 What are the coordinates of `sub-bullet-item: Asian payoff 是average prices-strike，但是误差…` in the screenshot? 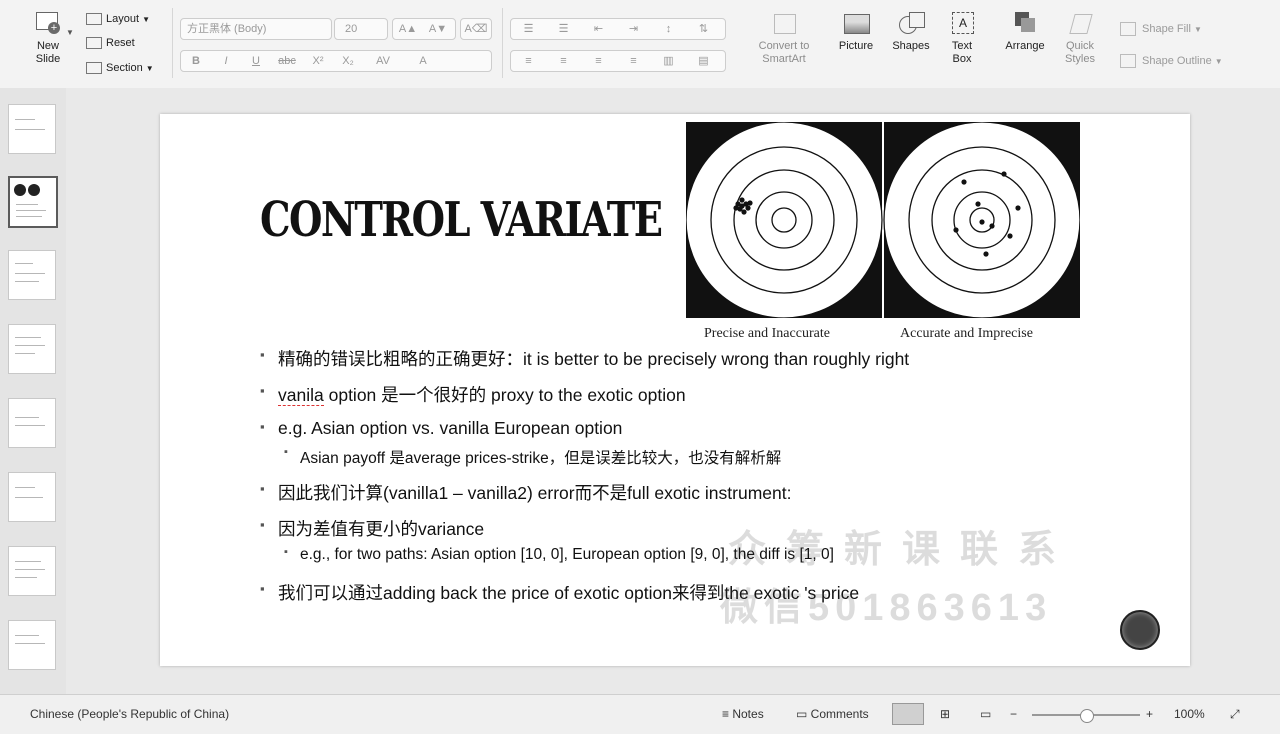 It's located at (532, 457).